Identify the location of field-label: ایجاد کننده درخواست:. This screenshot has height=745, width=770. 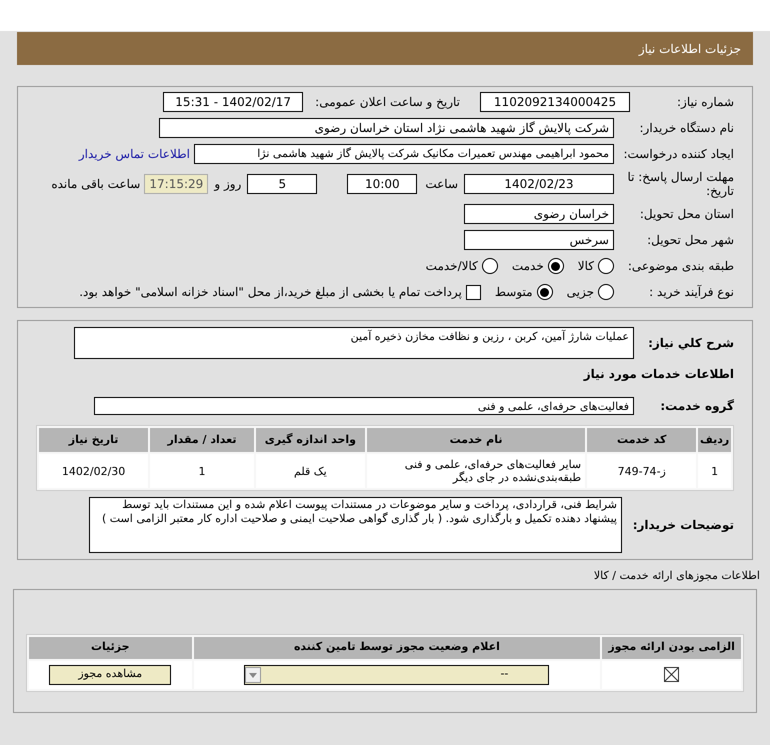
(678, 154).